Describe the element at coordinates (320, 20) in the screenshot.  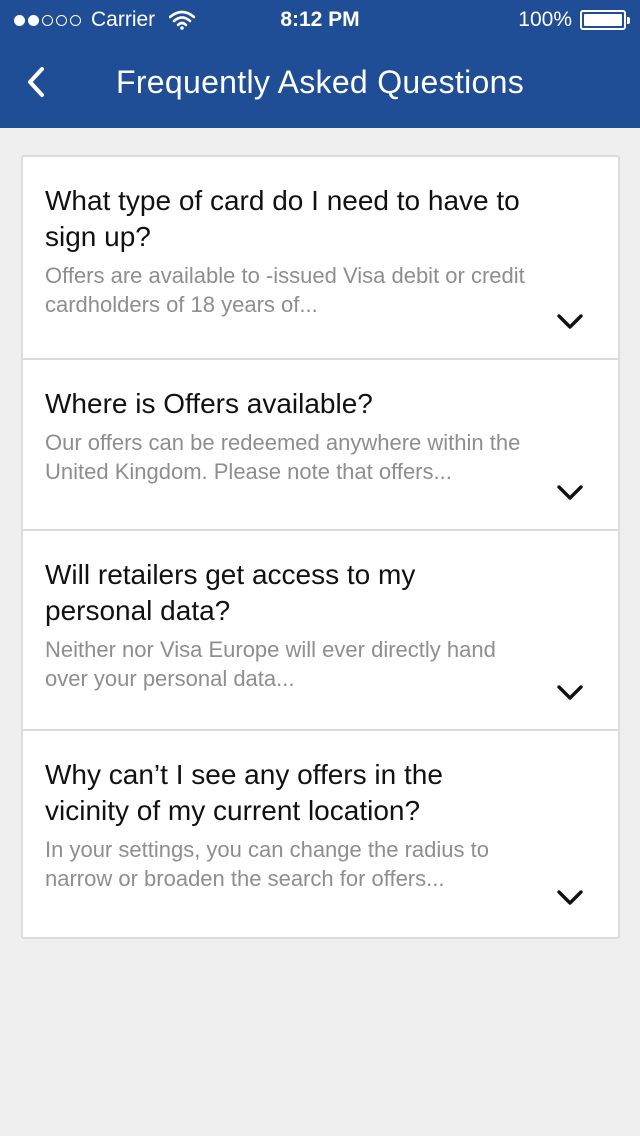
I see `status-bar: Carrier 8:12 PM 100%` at that location.